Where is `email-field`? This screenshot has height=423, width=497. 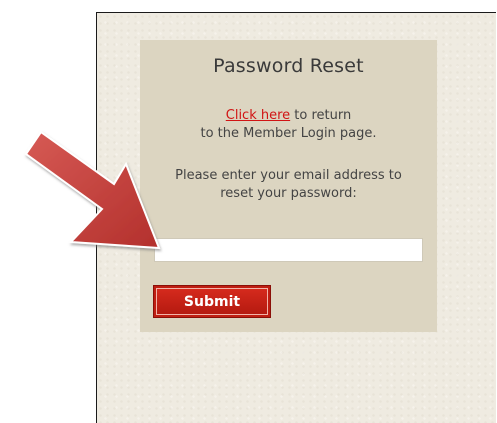 email-field is located at coordinates (288, 250).